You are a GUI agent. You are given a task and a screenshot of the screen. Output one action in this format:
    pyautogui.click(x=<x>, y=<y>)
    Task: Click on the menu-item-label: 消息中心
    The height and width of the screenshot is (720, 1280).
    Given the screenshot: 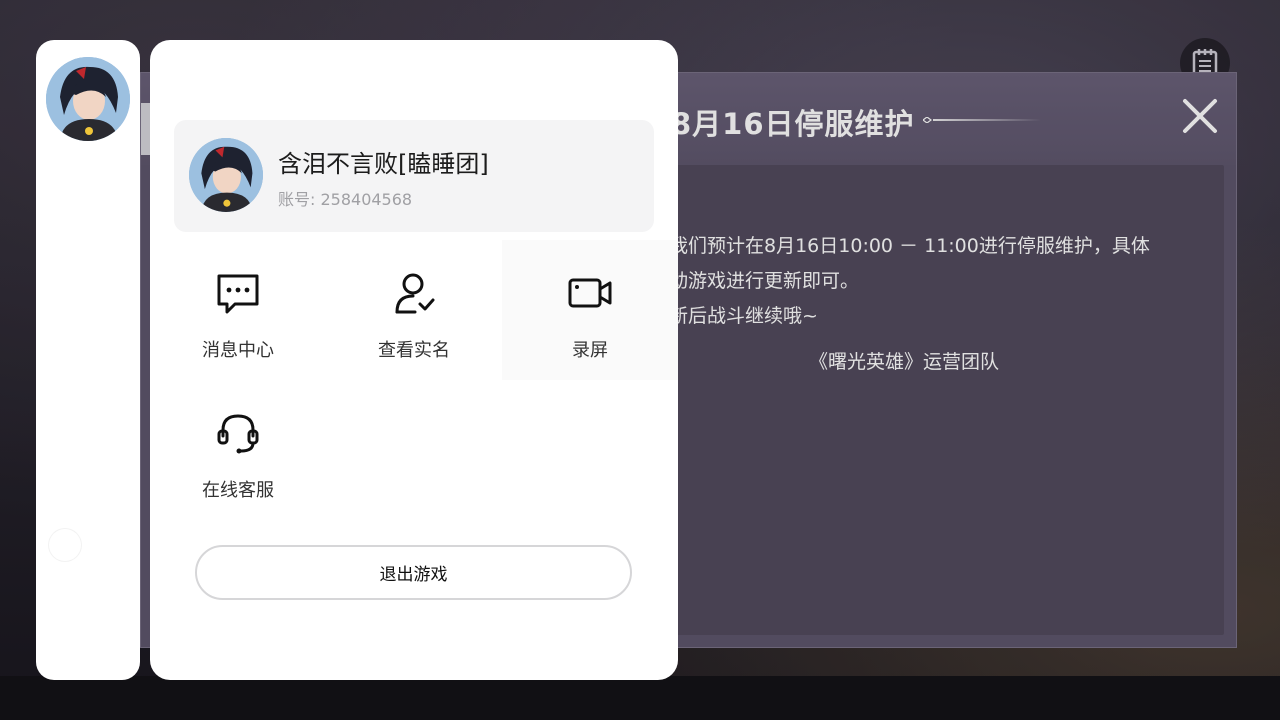 What is the action you would take?
    pyautogui.click(x=238, y=350)
    